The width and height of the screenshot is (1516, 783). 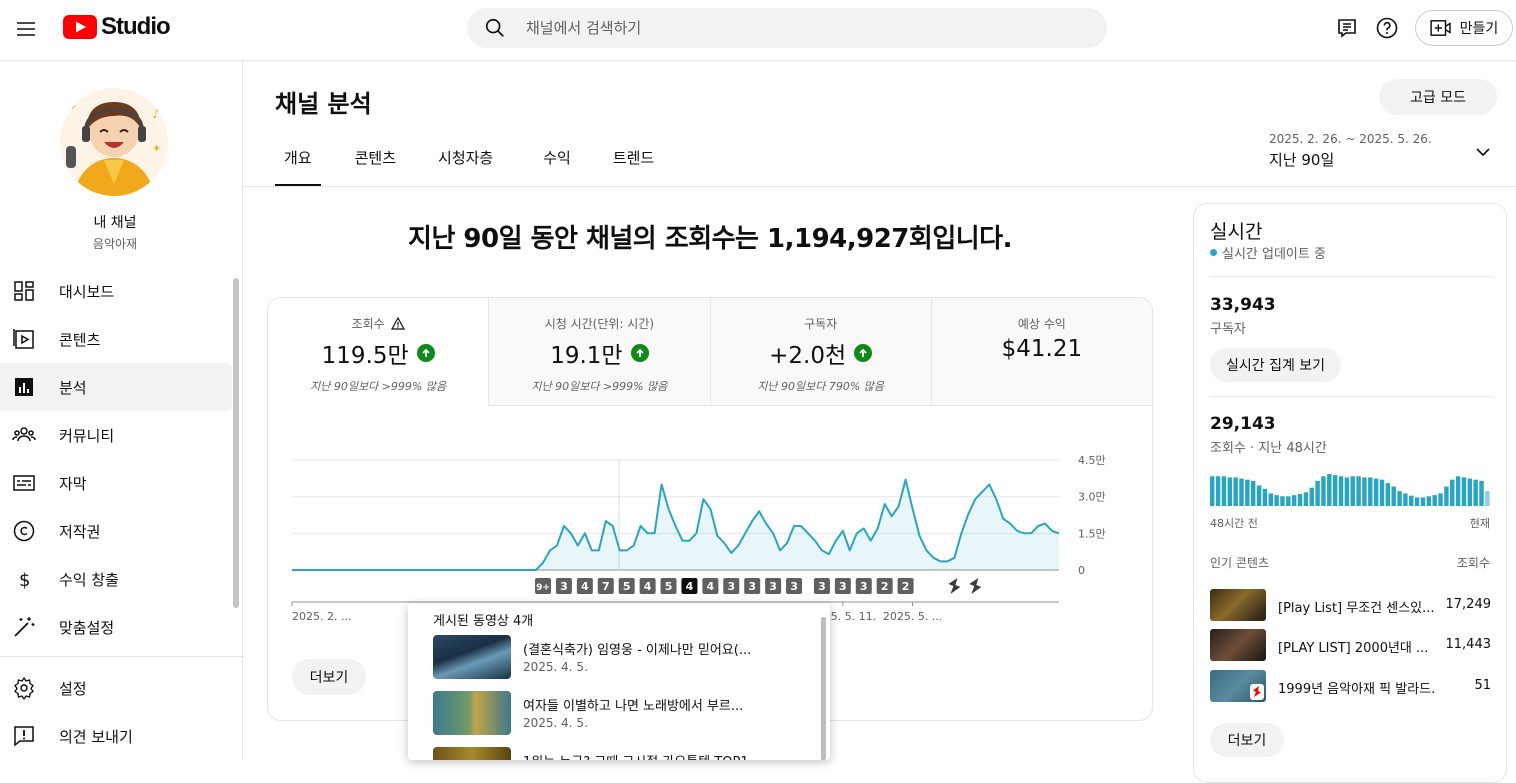 I want to click on realtime-bar-chart, so click(x=1350, y=490).